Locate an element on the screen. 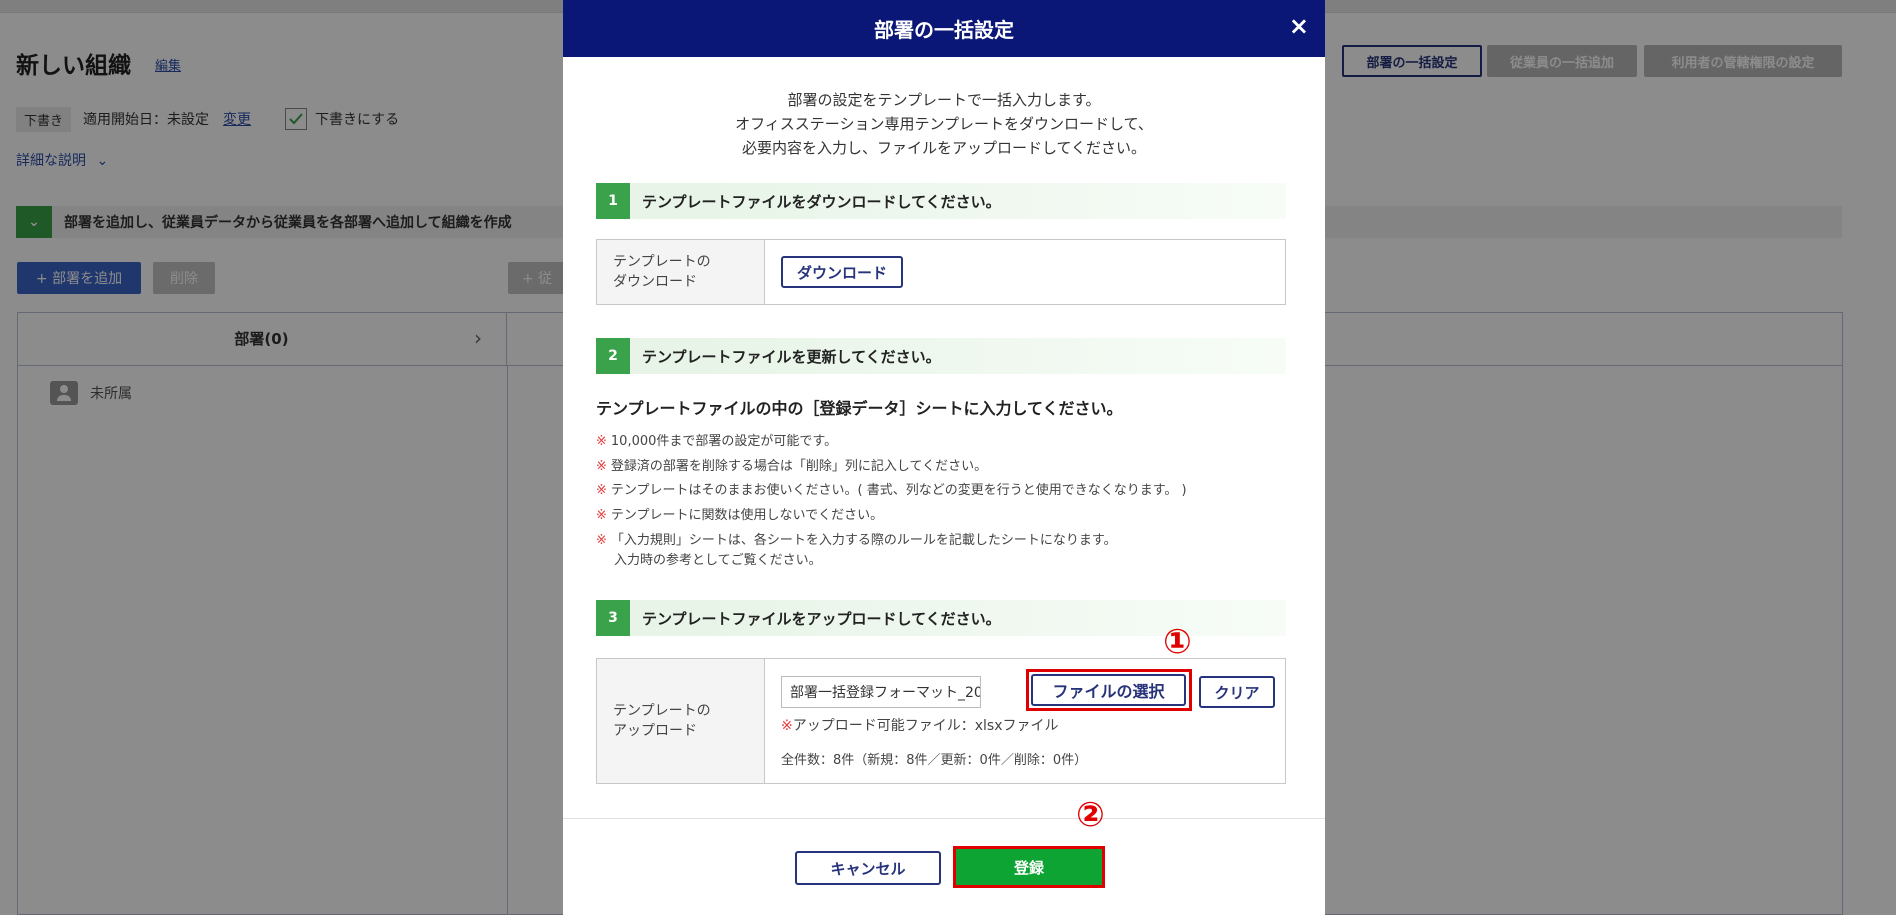  download-button: ダウンロード is located at coordinates (842, 272).